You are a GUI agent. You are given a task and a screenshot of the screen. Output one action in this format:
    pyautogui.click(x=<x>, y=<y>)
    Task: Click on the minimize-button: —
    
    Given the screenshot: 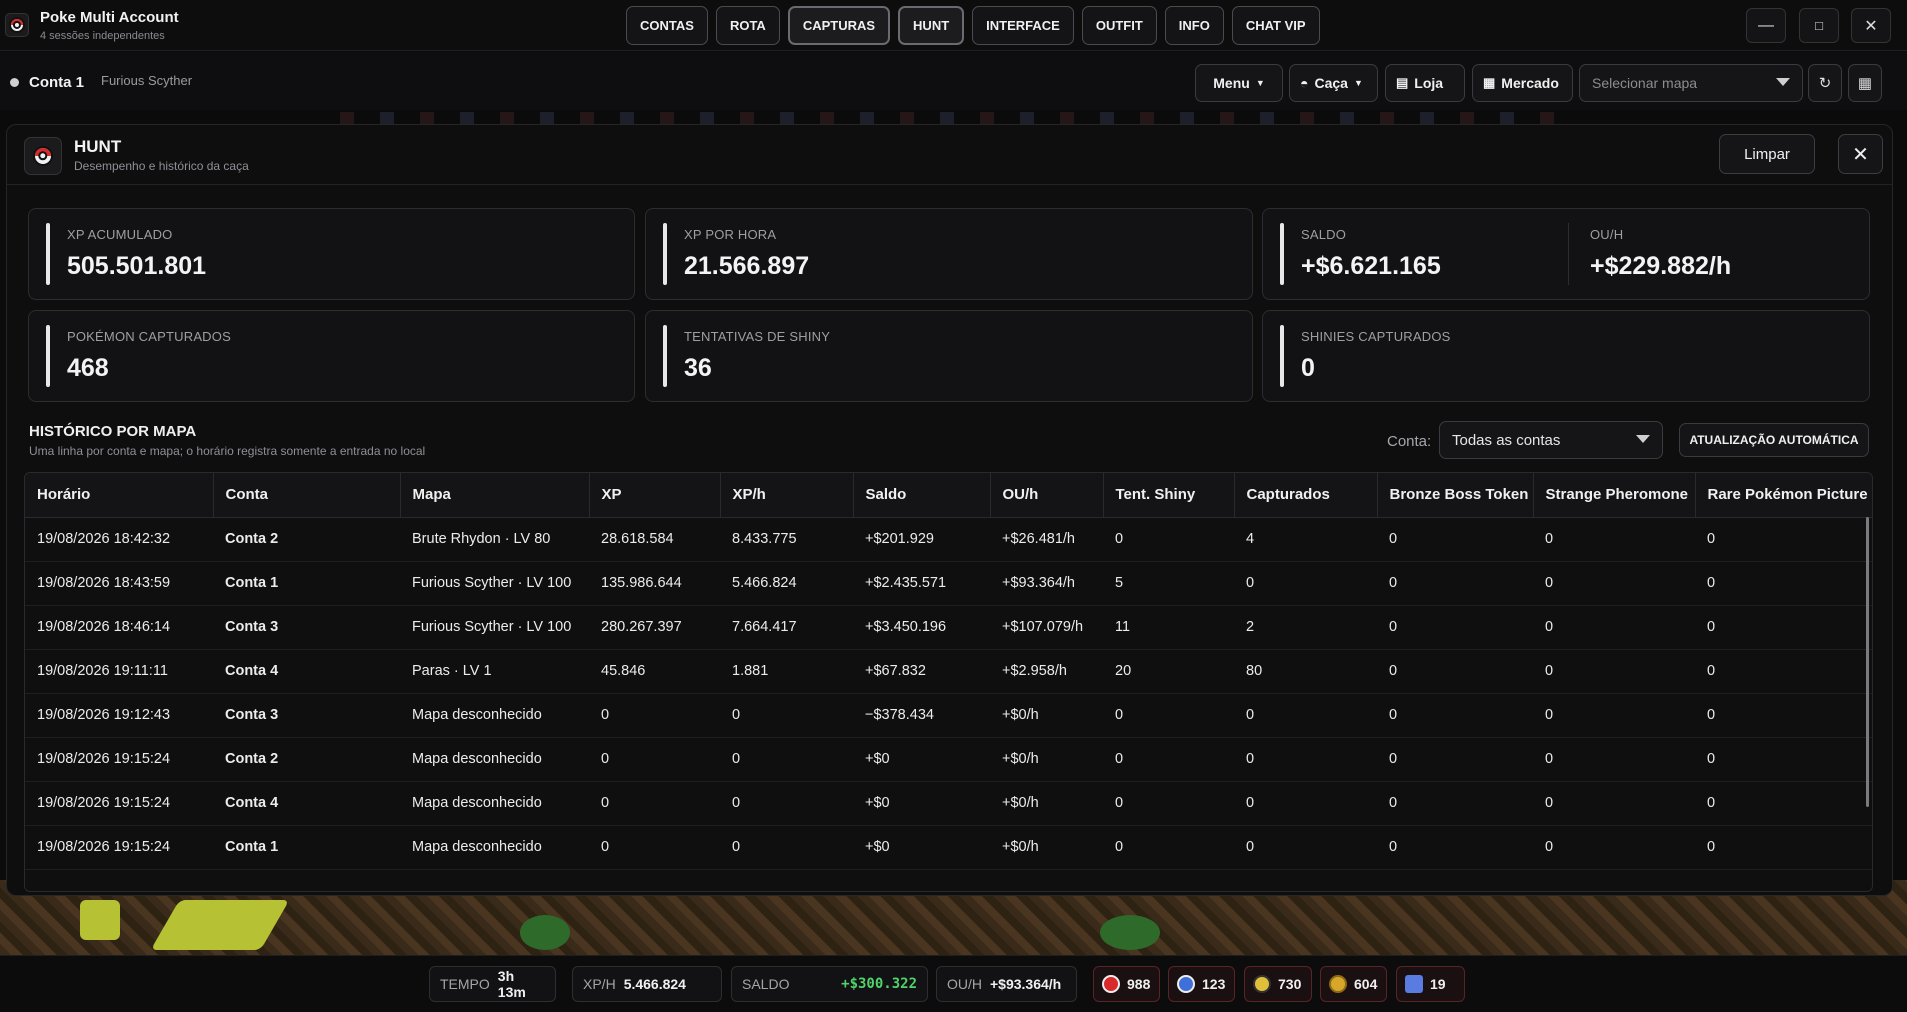 What is the action you would take?
    pyautogui.click(x=1766, y=25)
    